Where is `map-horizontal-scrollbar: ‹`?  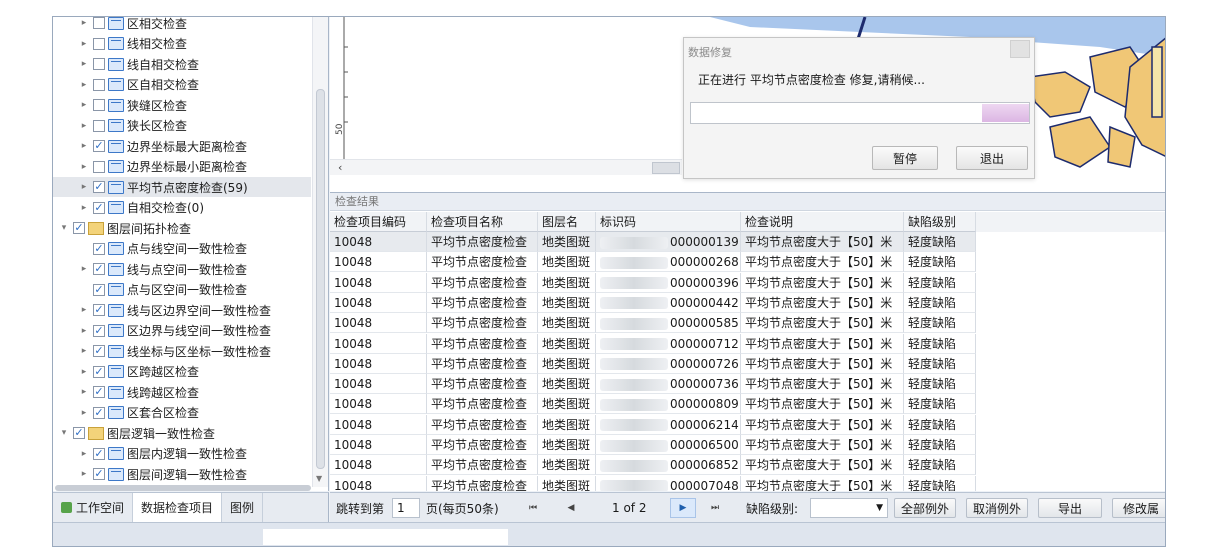
map-horizontal-scrollbar: ‹ is located at coordinates (506, 167).